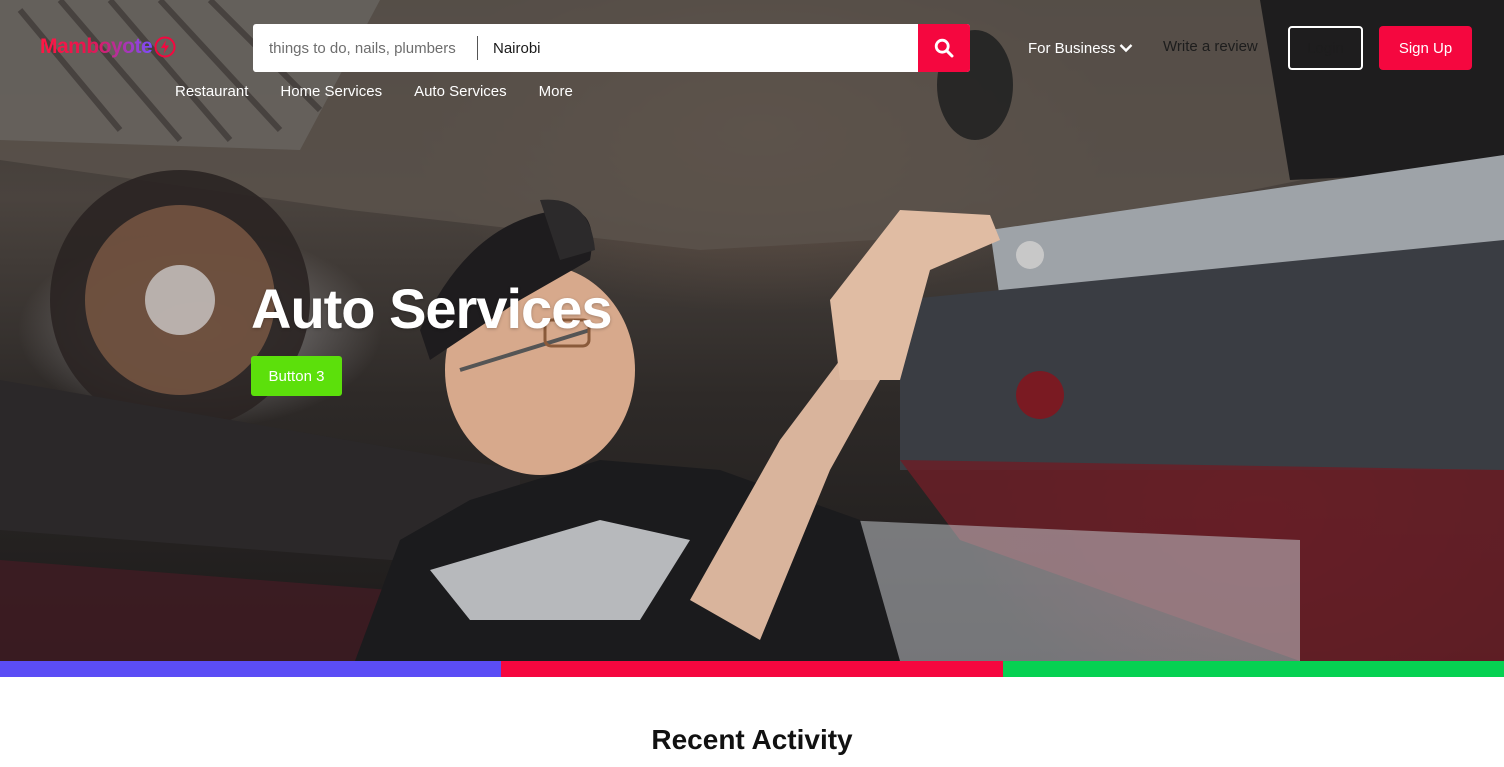 Image resolution: width=1504 pixels, height=767 pixels. What do you see at coordinates (1425, 48) in the screenshot?
I see `signup-button: Sign Up` at bounding box center [1425, 48].